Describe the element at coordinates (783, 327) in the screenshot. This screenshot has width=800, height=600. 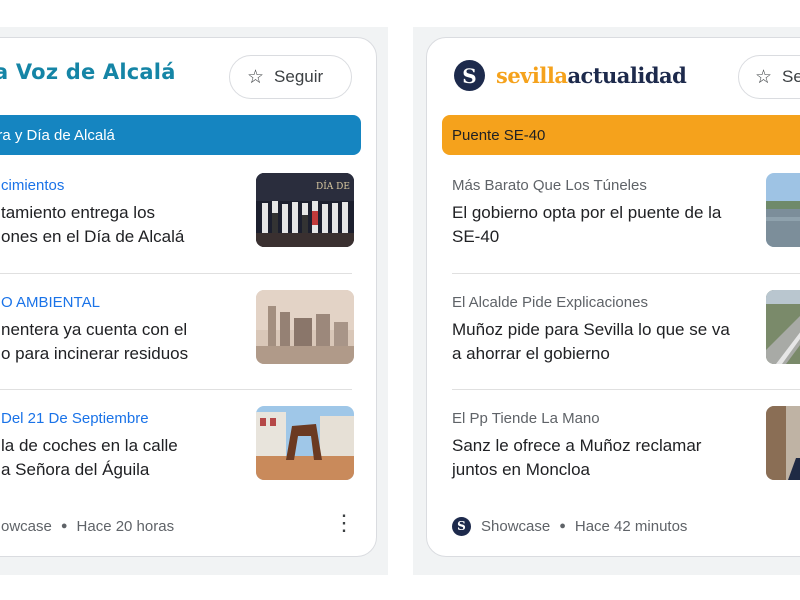
I see `highway-aerial-photo` at that location.